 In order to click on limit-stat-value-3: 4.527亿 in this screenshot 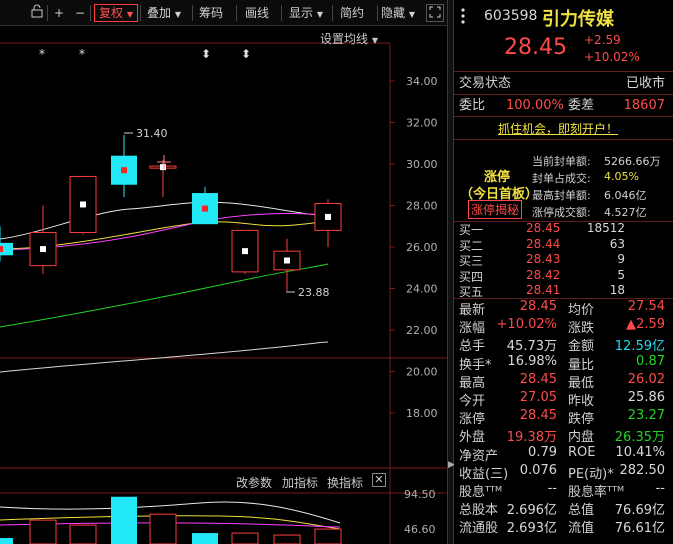, I will do `click(625, 212)`.